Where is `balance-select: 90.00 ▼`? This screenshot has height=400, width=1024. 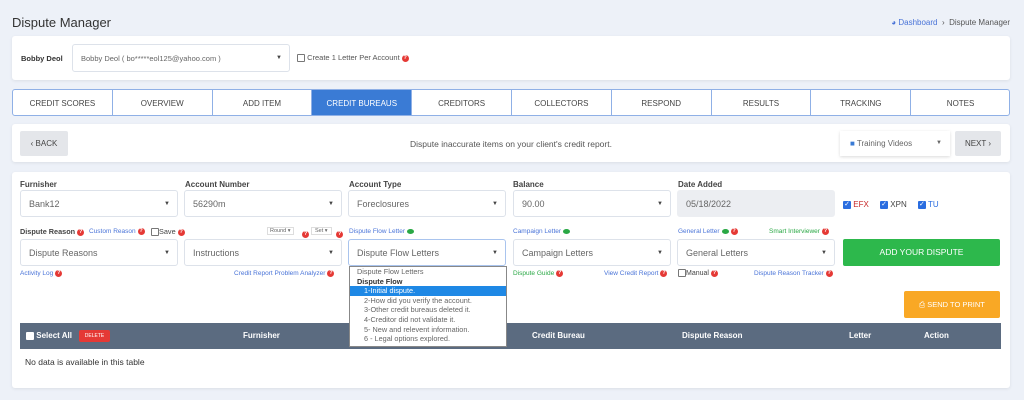
balance-select: 90.00 ▼ is located at coordinates (592, 203).